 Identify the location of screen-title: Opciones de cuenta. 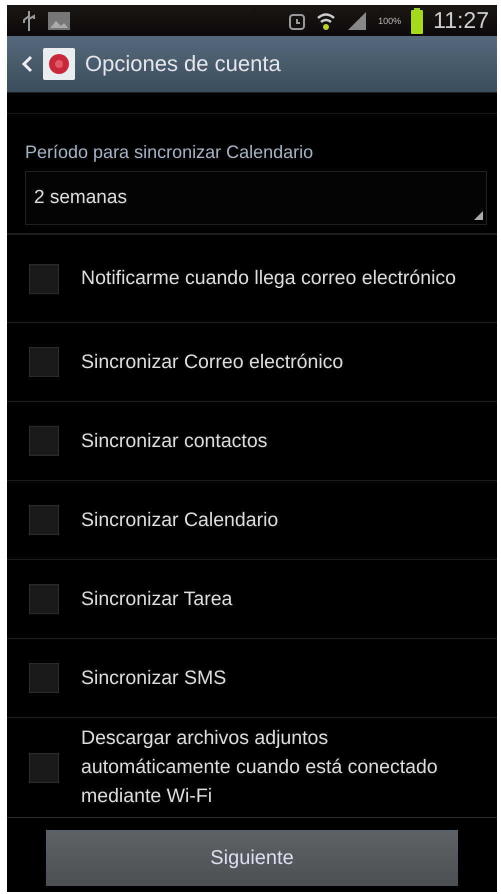
(183, 64).